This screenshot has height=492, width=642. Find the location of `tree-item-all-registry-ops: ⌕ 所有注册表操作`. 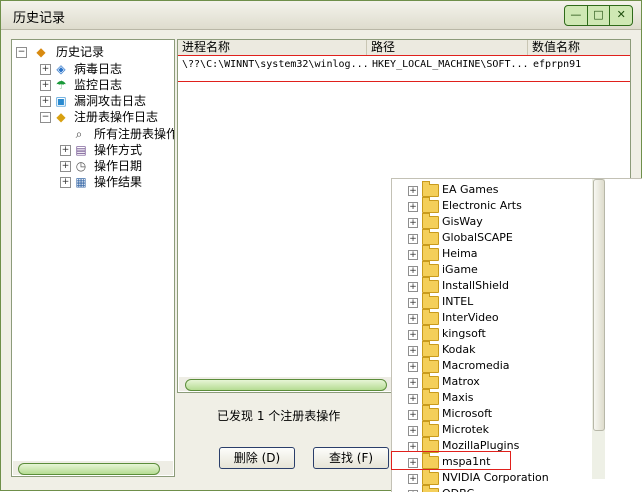

tree-item-all-registry-ops: ⌕ 所有注册表操作 is located at coordinates (115, 134).